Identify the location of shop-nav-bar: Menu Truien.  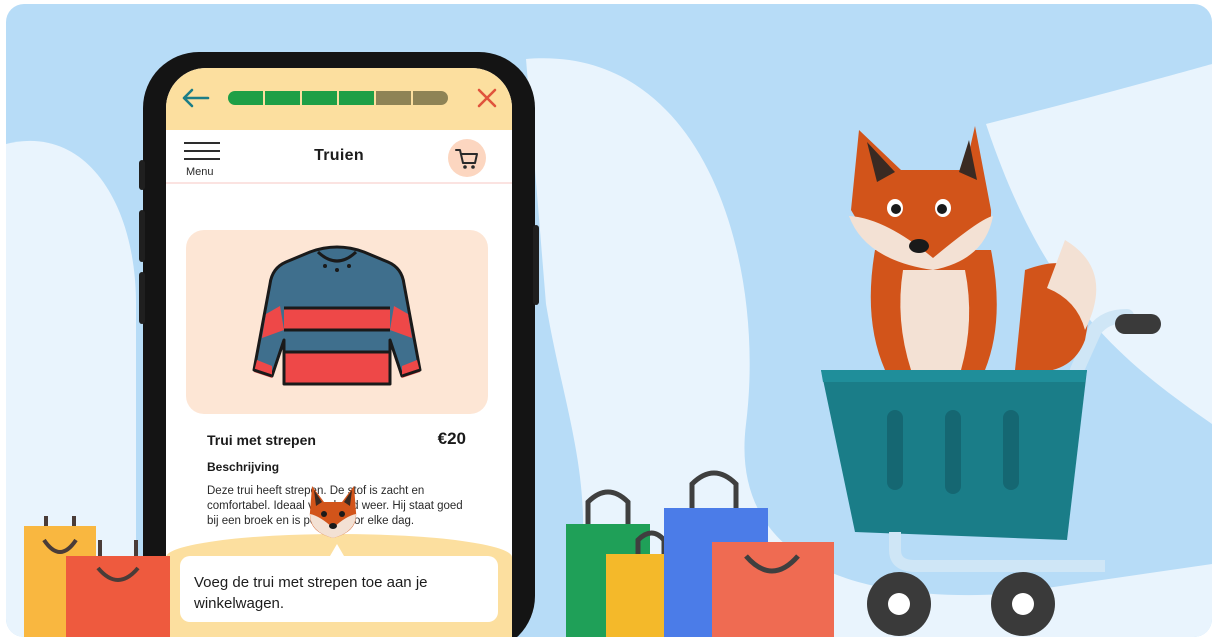
(339, 157).